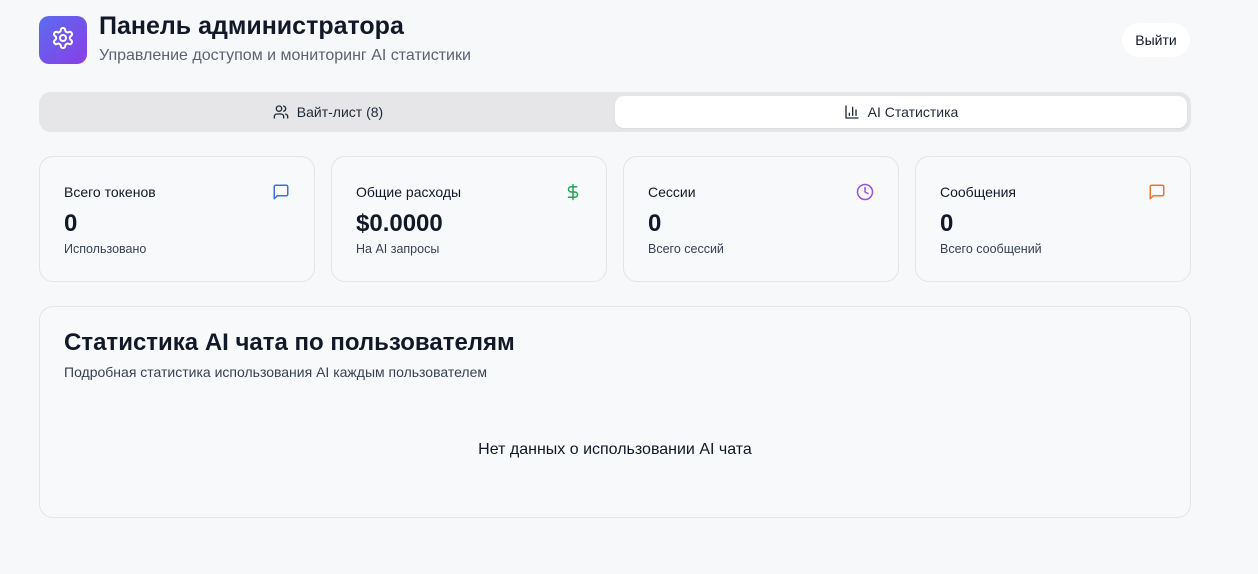 Image resolution: width=1258 pixels, height=574 pixels. I want to click on tab-ai-stats: AI Статистика, so click(901, 112).